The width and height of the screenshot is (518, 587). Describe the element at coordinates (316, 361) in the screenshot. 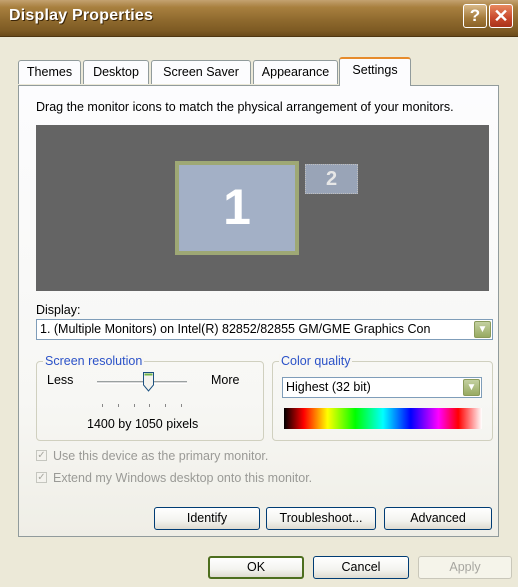

I see `color-quality-label: Color quality` at that location.